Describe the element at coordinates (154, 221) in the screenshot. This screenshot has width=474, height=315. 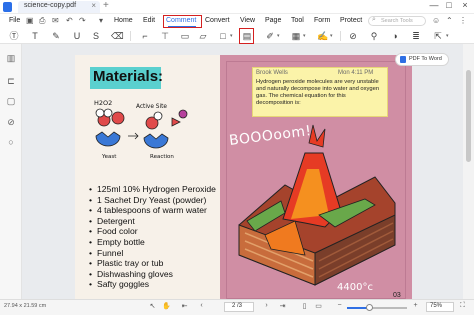
I see `list-item: Detergent` at that location.